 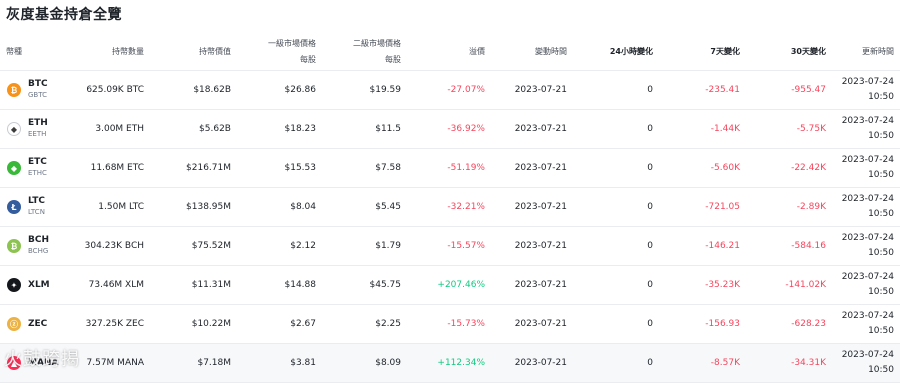 What do you see at coordinates (364, 207) in the screenshot?
I see `cell-secondary-price: $5.45` at bounding box center [364, 207].